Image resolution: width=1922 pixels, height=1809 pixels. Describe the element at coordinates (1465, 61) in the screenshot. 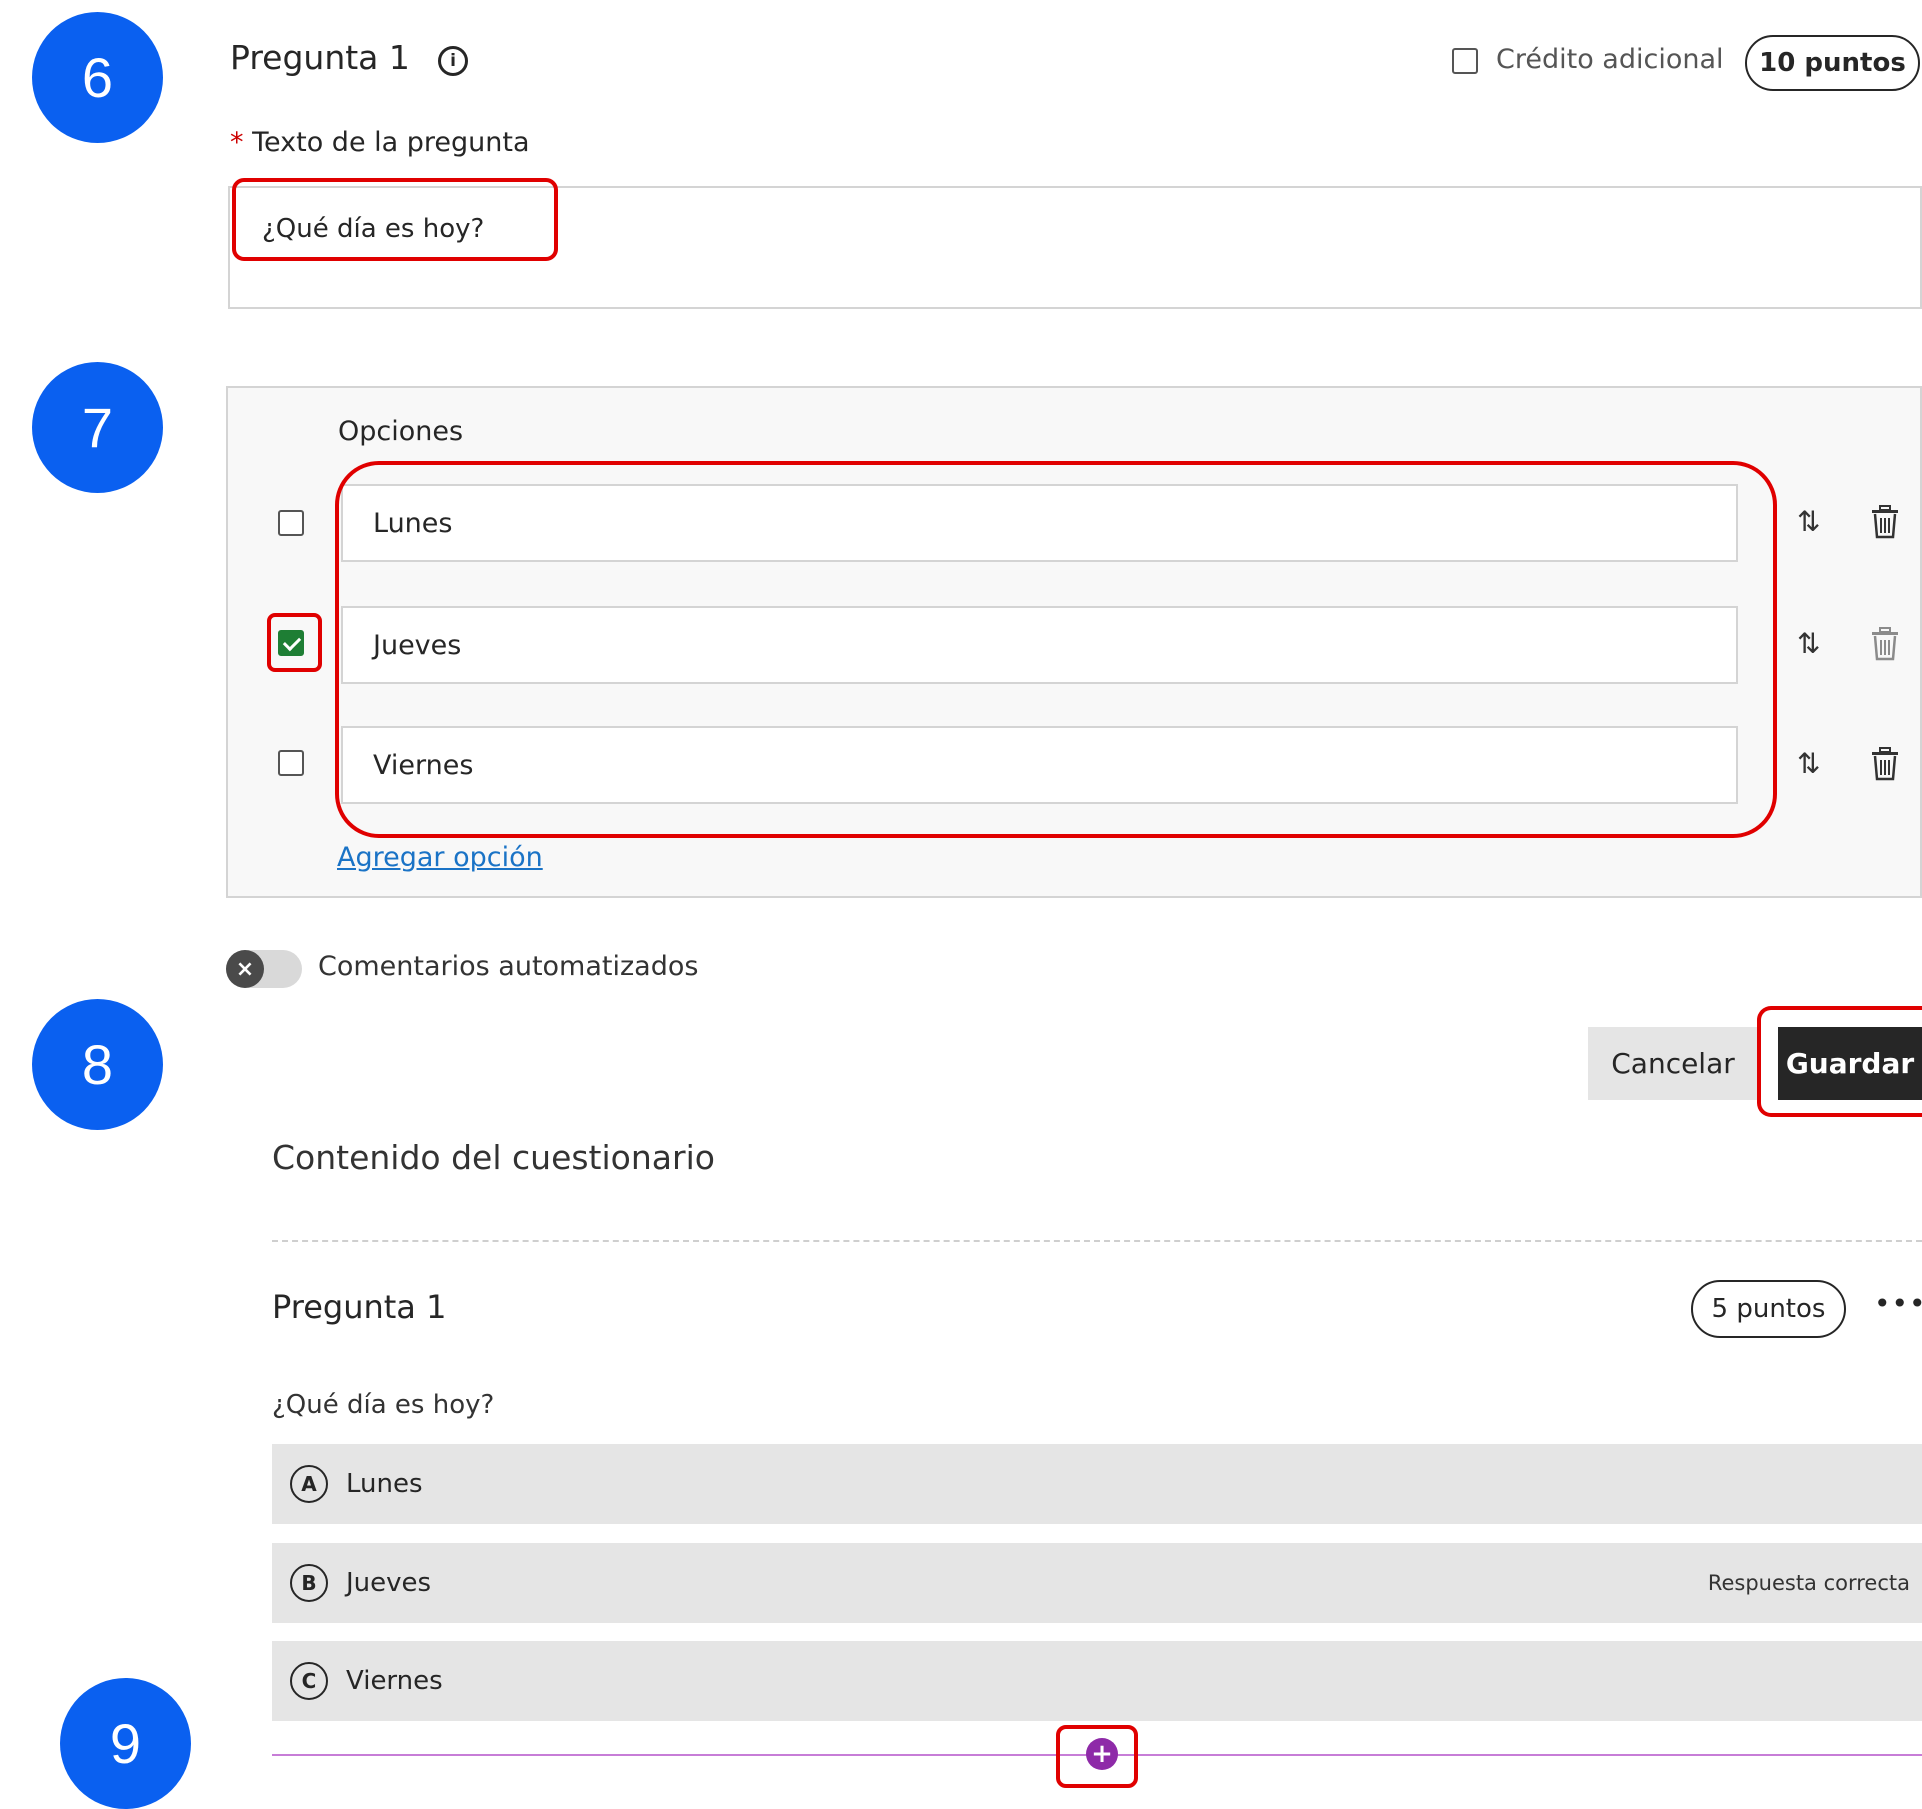

I see `extra-credit-checkbox` at that location.